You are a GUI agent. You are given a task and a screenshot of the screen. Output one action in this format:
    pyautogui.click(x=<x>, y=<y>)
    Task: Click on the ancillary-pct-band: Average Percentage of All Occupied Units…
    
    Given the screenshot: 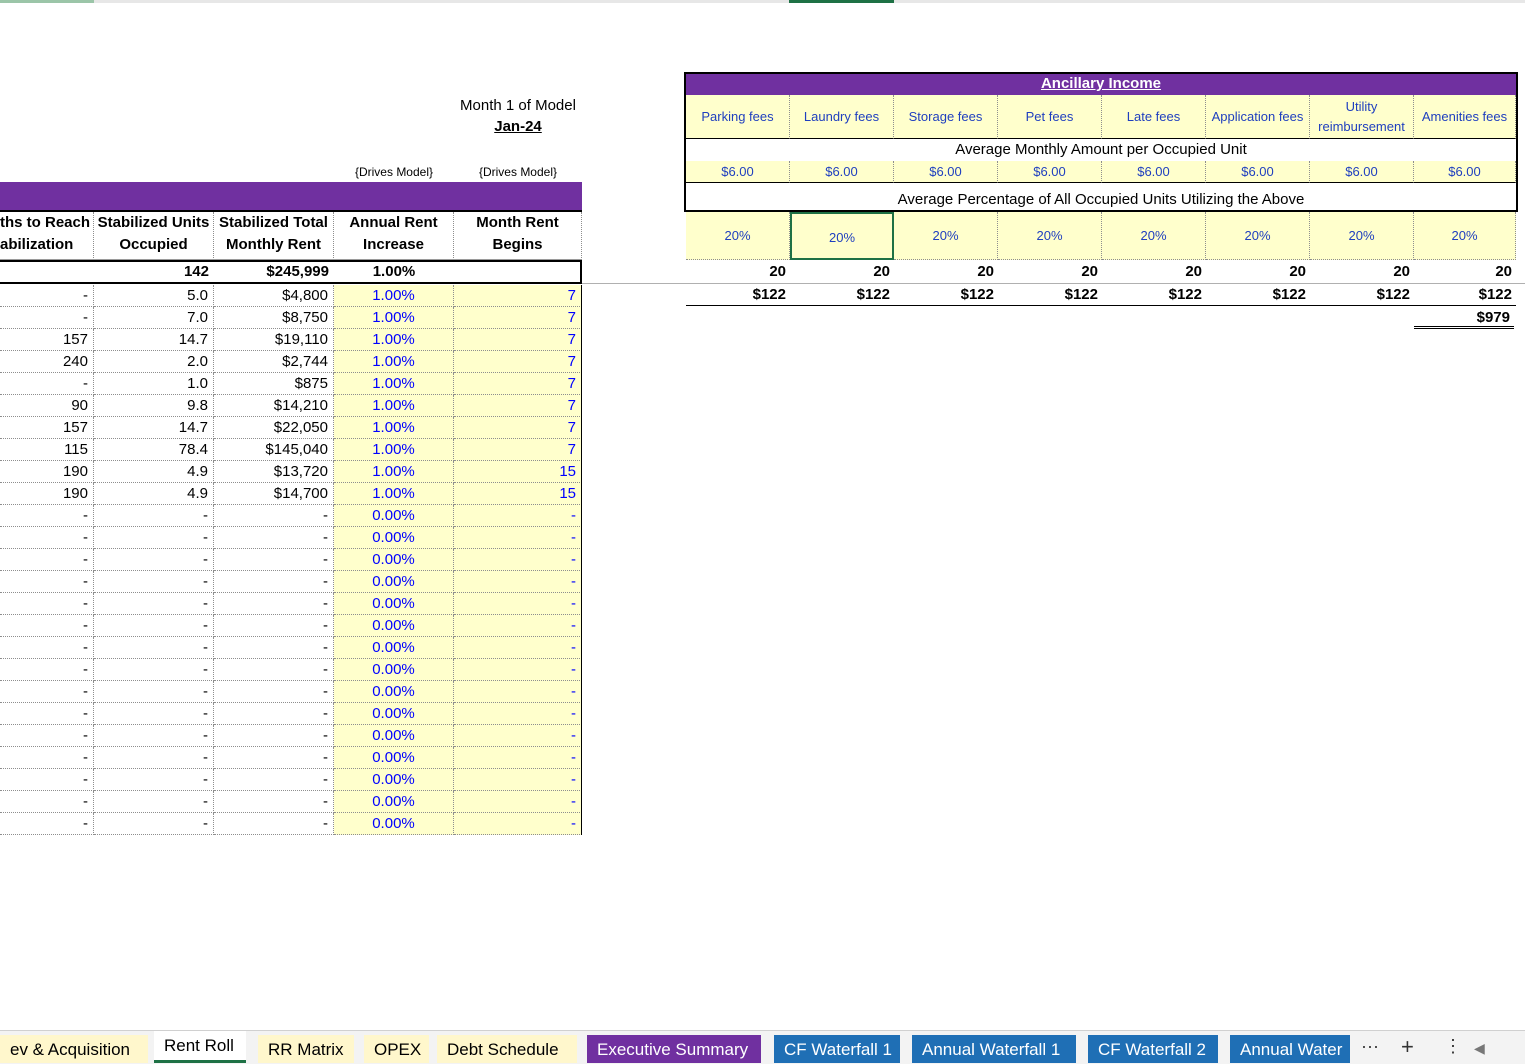 What is the action you would take?
    pyautogui.click(x=1101, y=200)
    